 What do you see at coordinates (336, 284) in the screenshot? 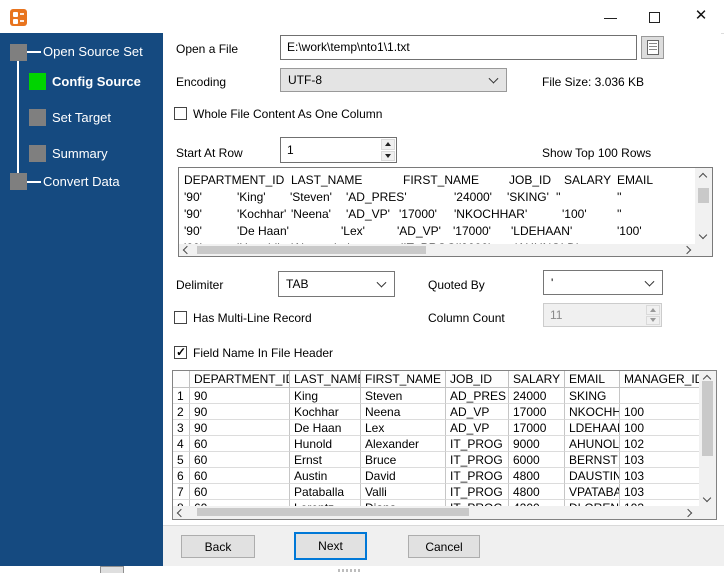
I see `delimiter-select: TAB` at bounding box center [336, 284].